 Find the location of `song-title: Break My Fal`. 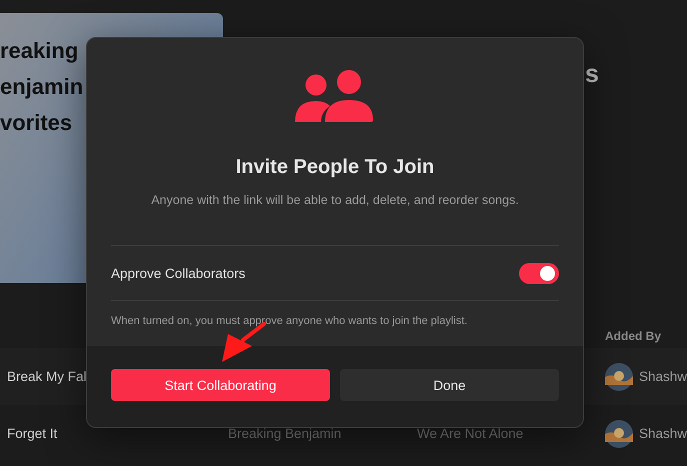

song-title: Break My Fal is located at coordinates (47, 376).